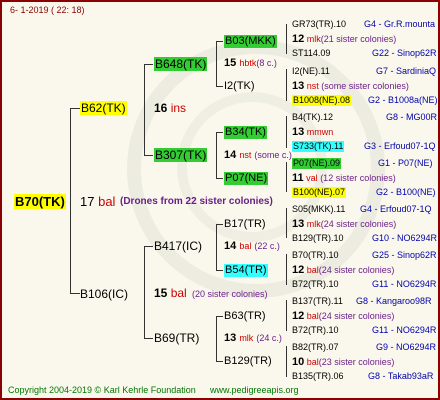  What do you see at coordinates (318, 146) in the screenshot?
I see `l4-bot-2: S733(TK).11` at bounding box center [318, 146].